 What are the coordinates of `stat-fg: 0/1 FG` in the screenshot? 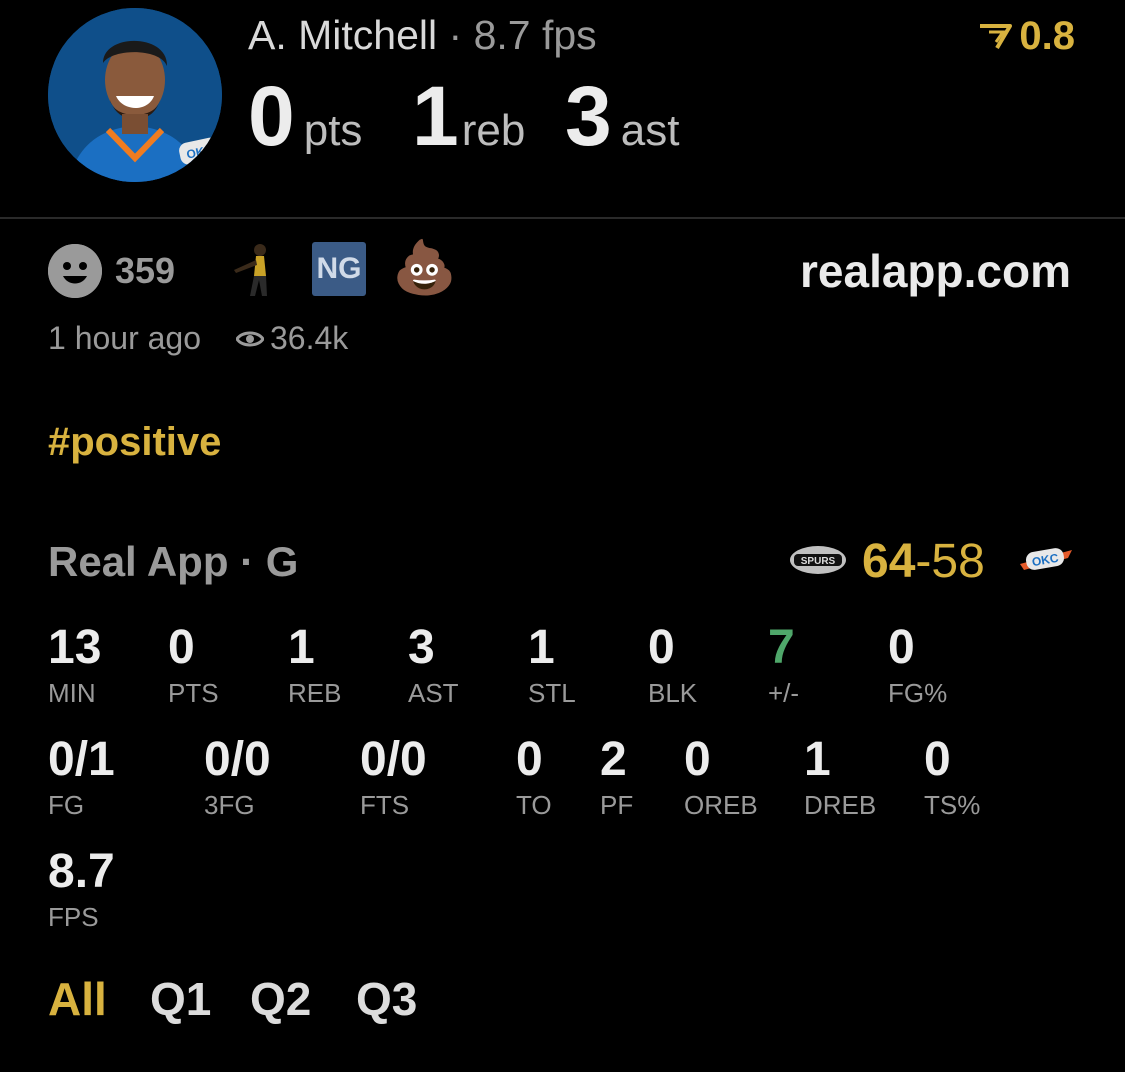 It's located at (81, 777).